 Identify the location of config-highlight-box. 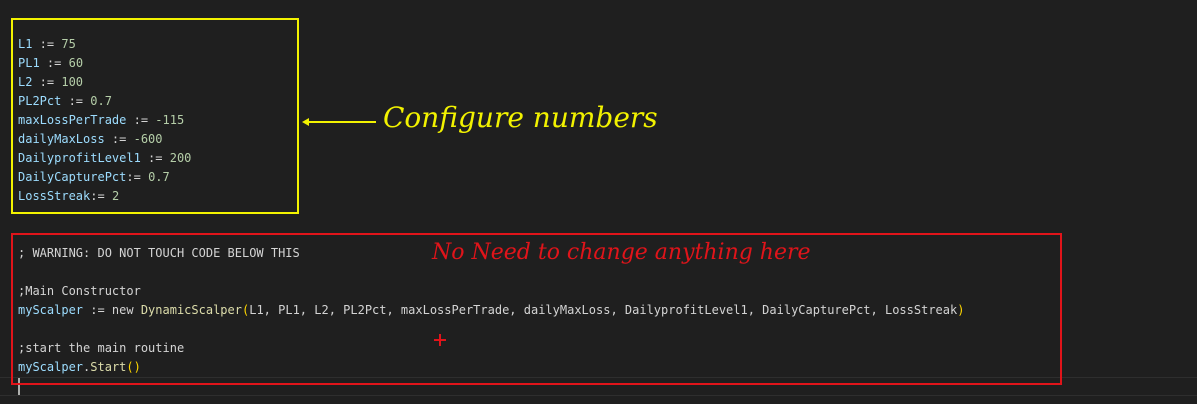
(155, 116).